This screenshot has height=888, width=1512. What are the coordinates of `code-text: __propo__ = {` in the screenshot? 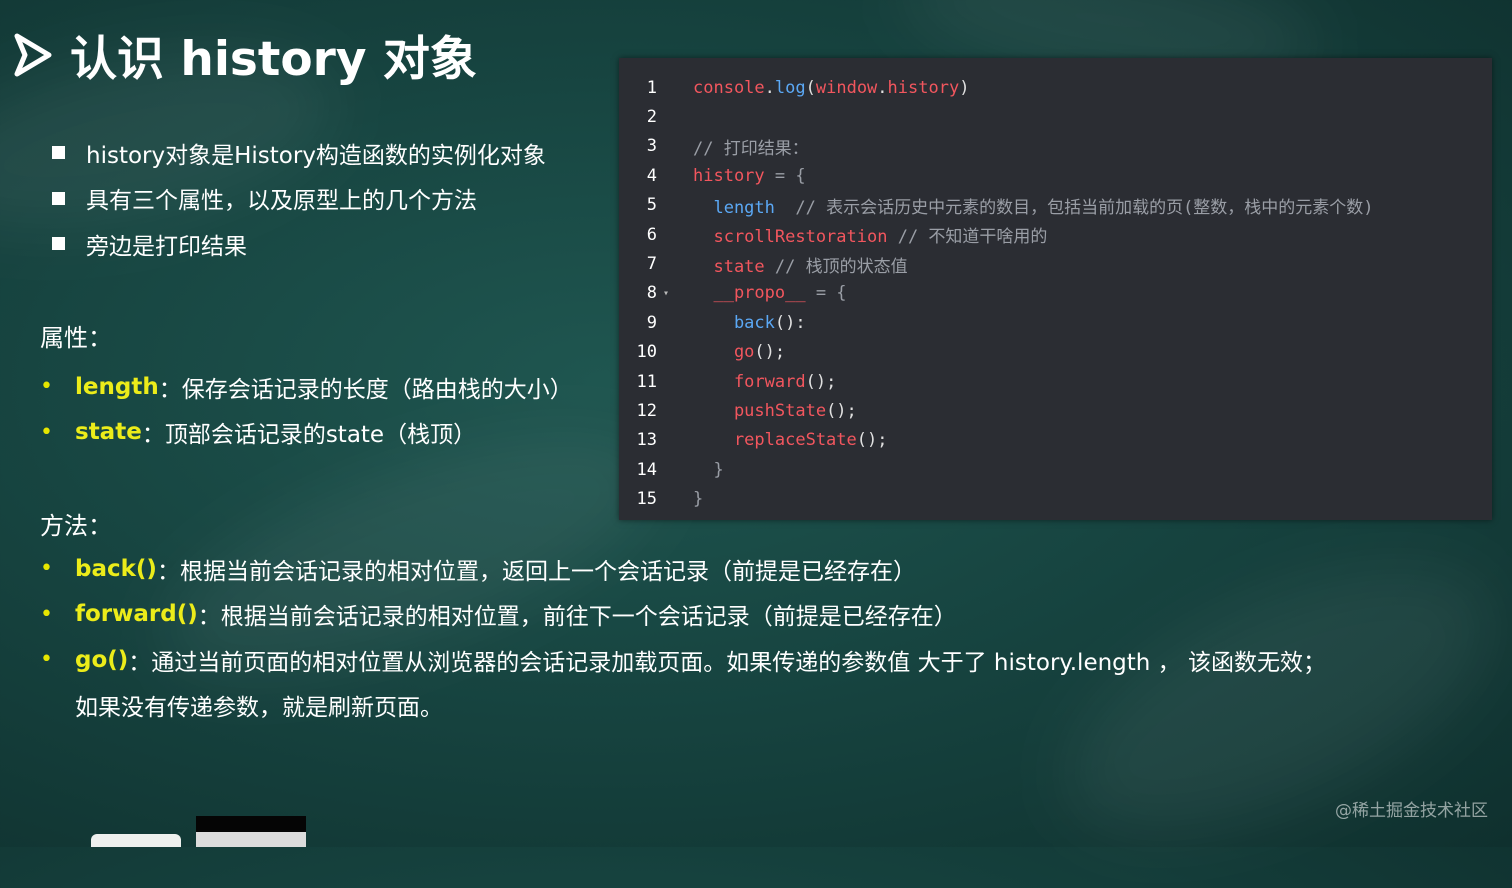 It's located at (770, 293).